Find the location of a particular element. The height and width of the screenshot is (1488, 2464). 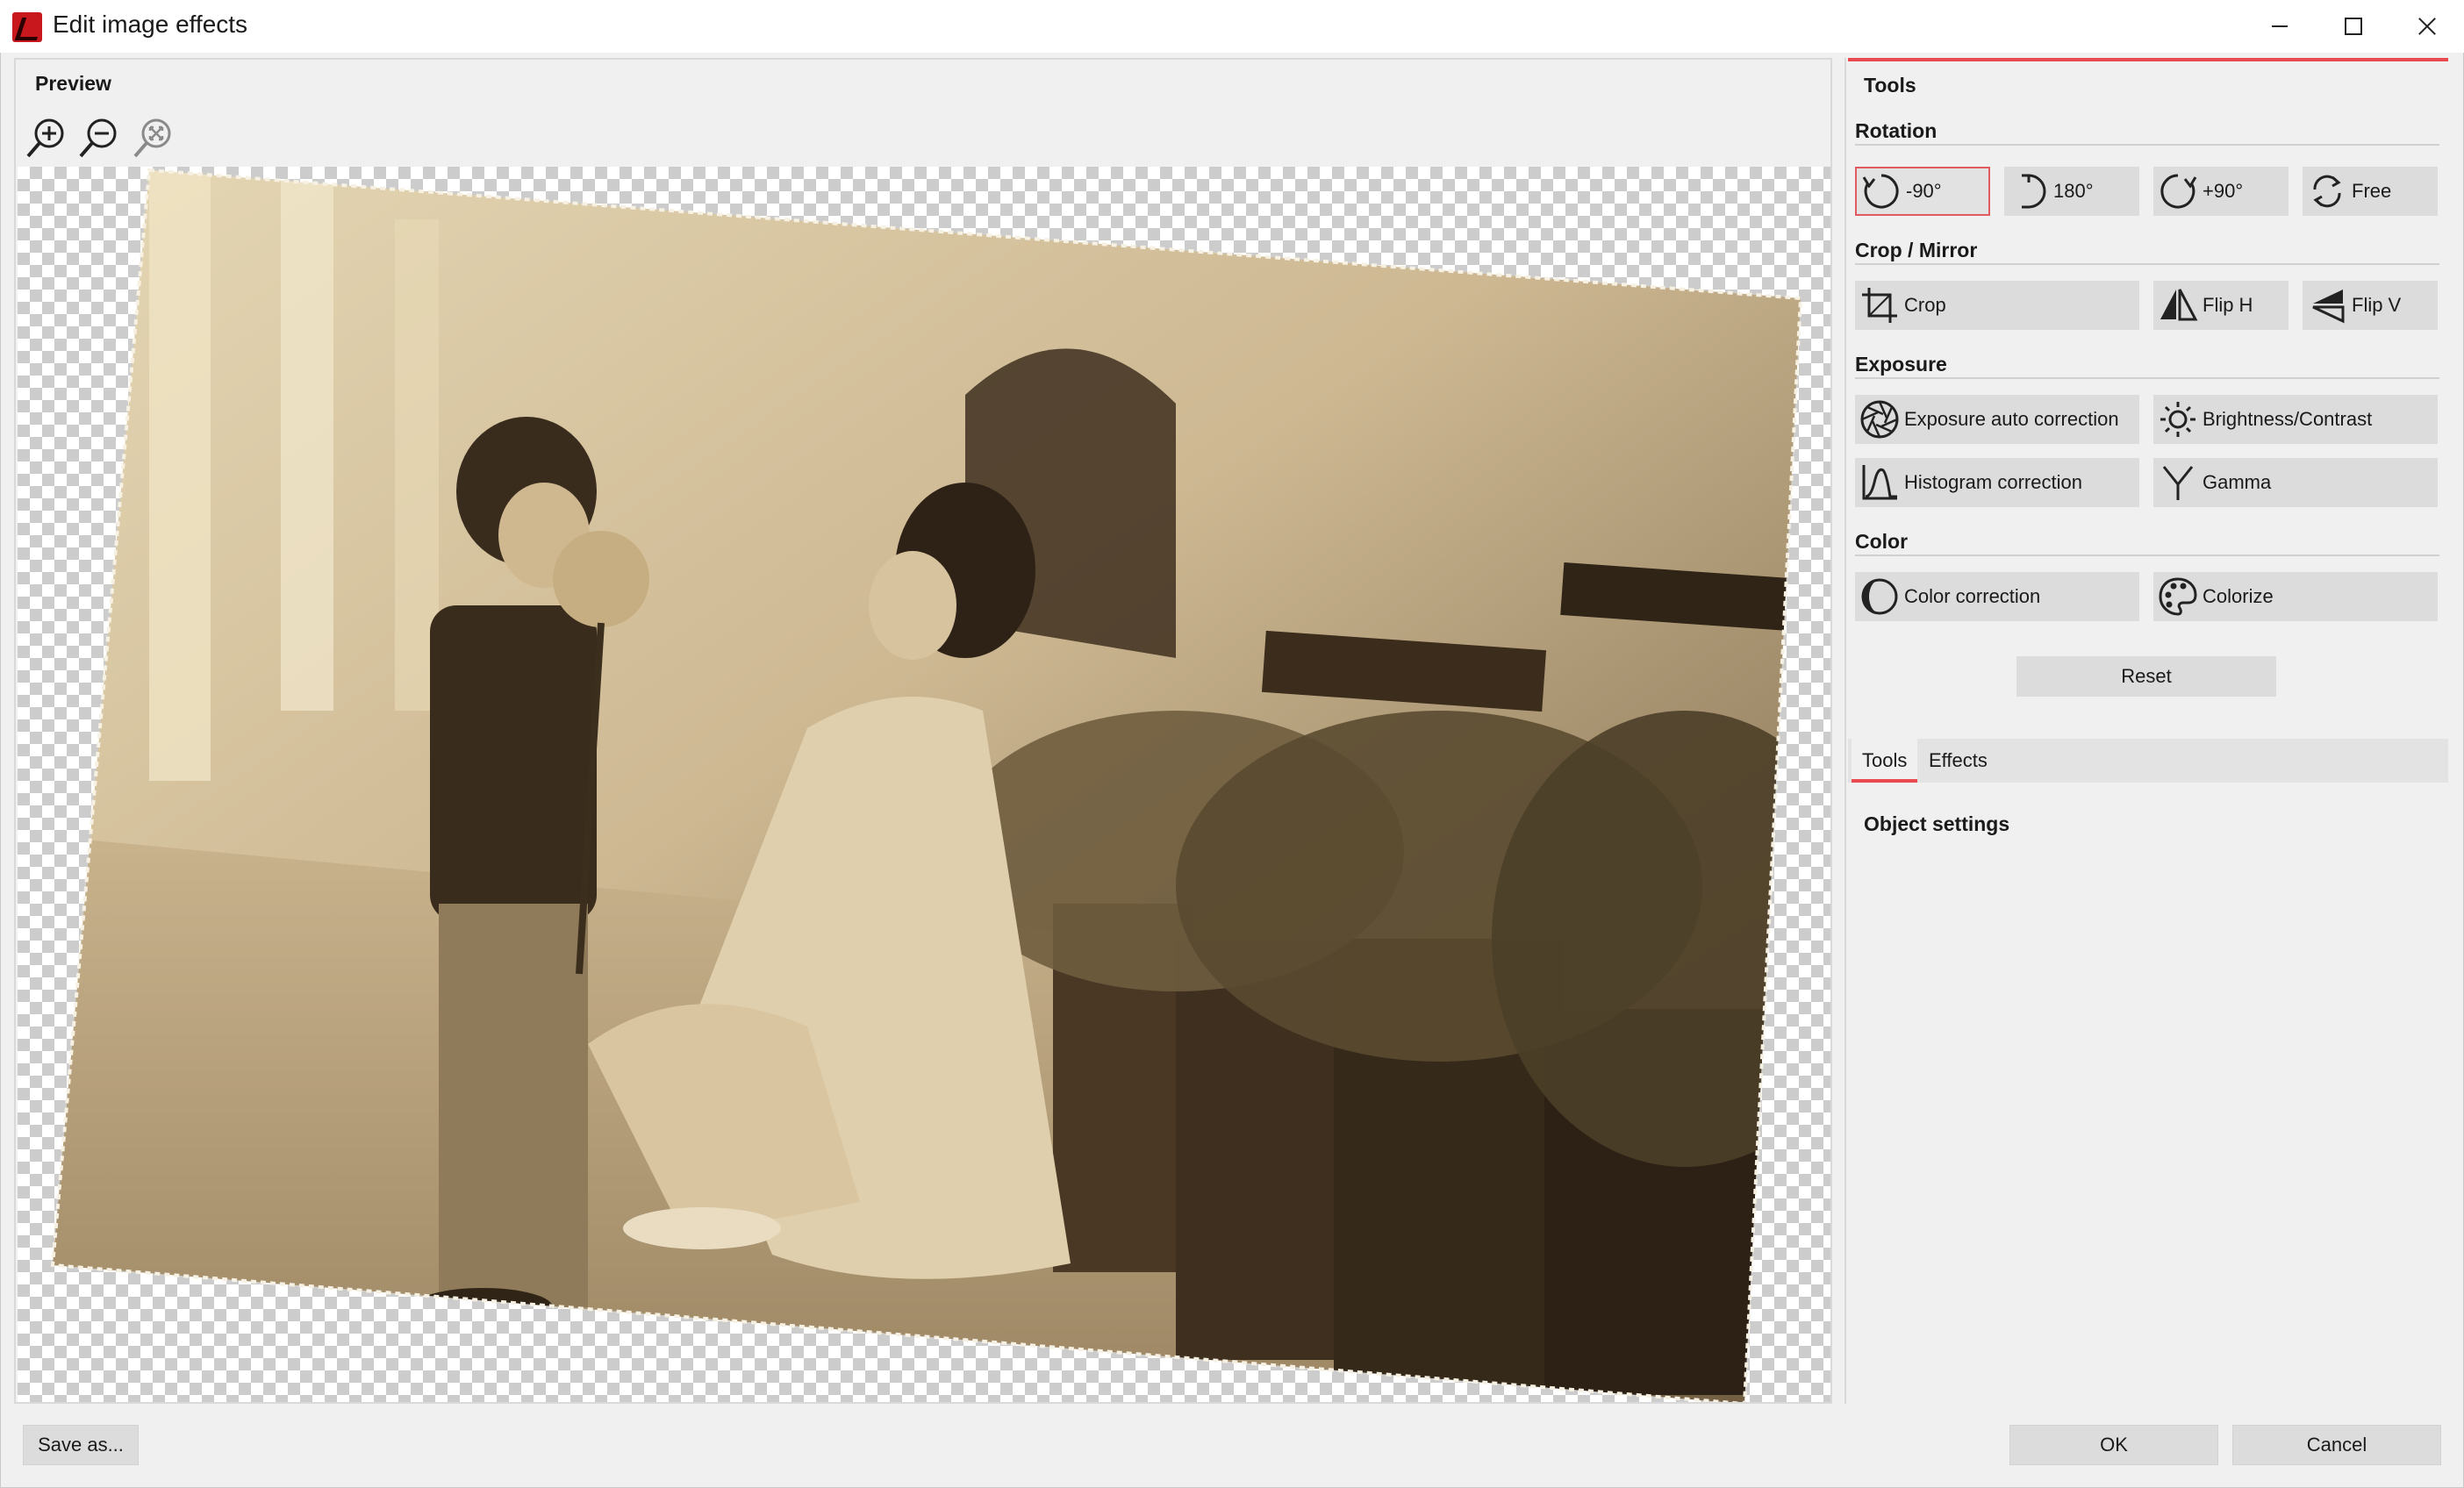

flip-vertical-icon is located at coordinates (2328, 307).